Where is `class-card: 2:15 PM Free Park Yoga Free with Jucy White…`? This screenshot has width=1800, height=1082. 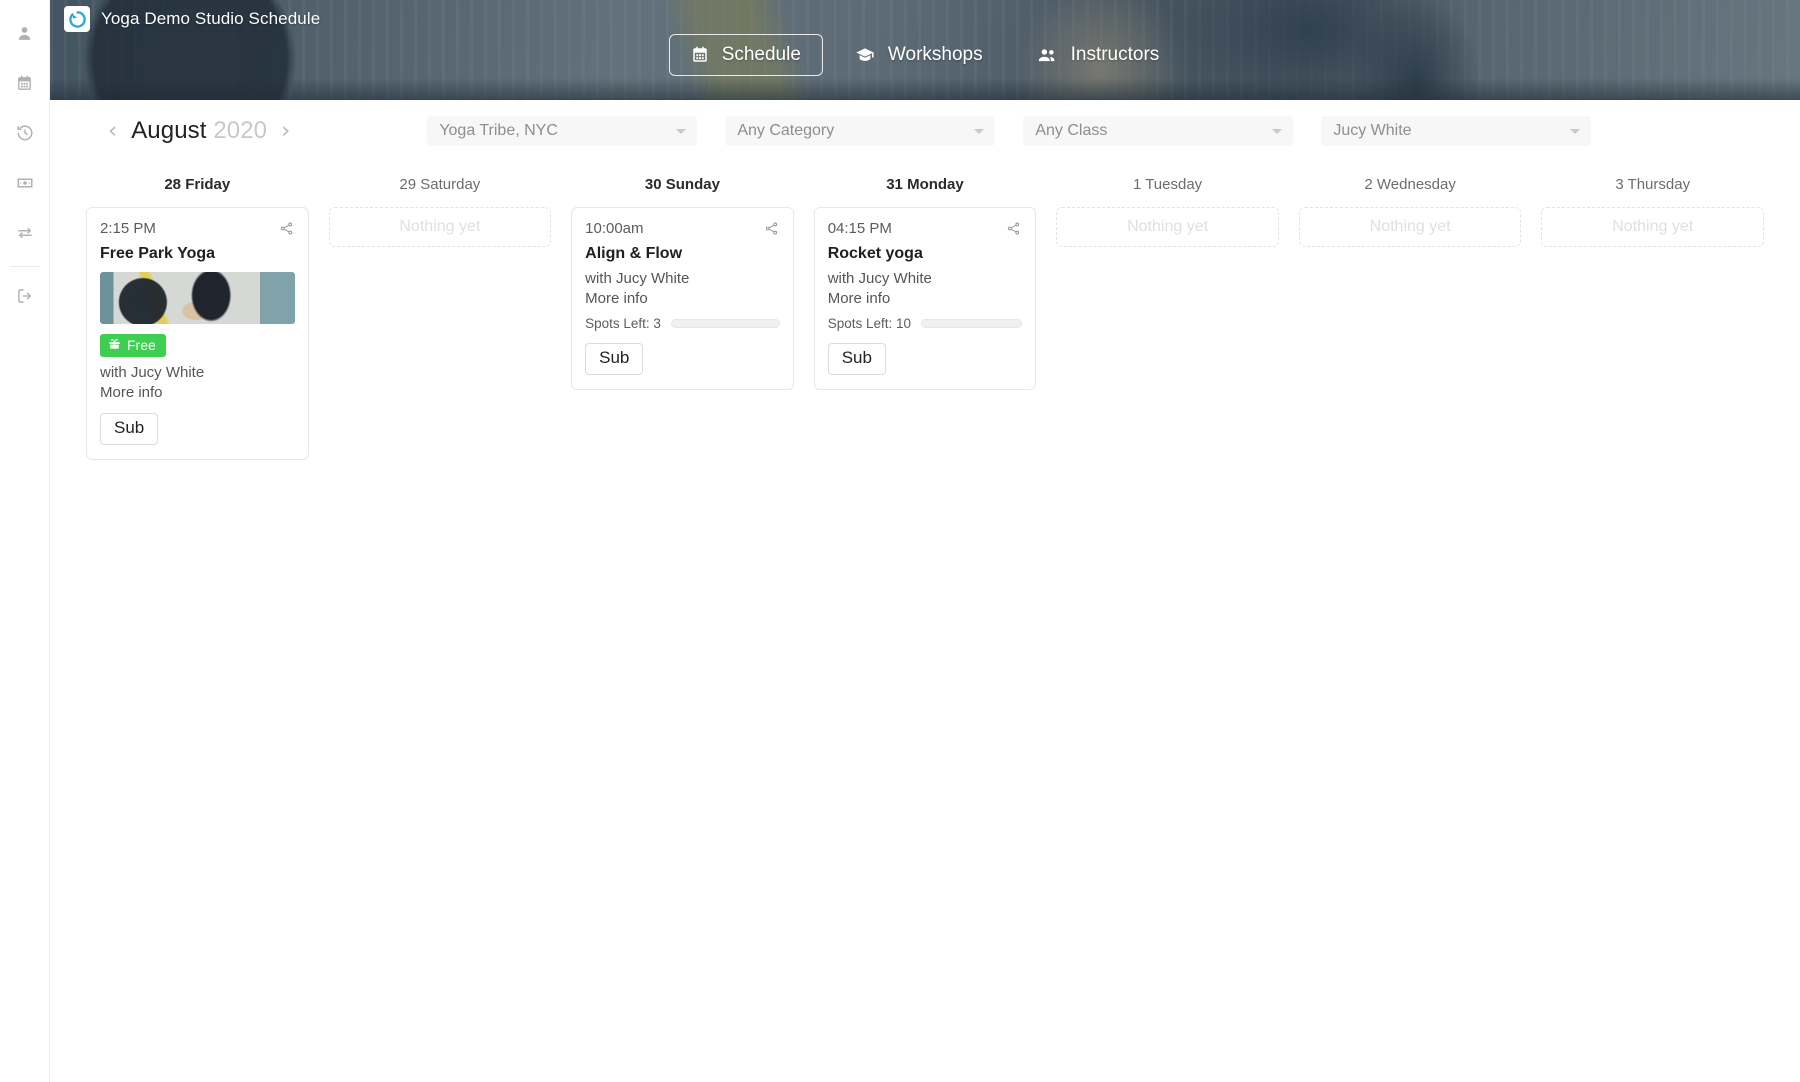 class-card: 2:15 PM Free Park Yoga Free with Jucy White… is located at coordinates (197, 333).